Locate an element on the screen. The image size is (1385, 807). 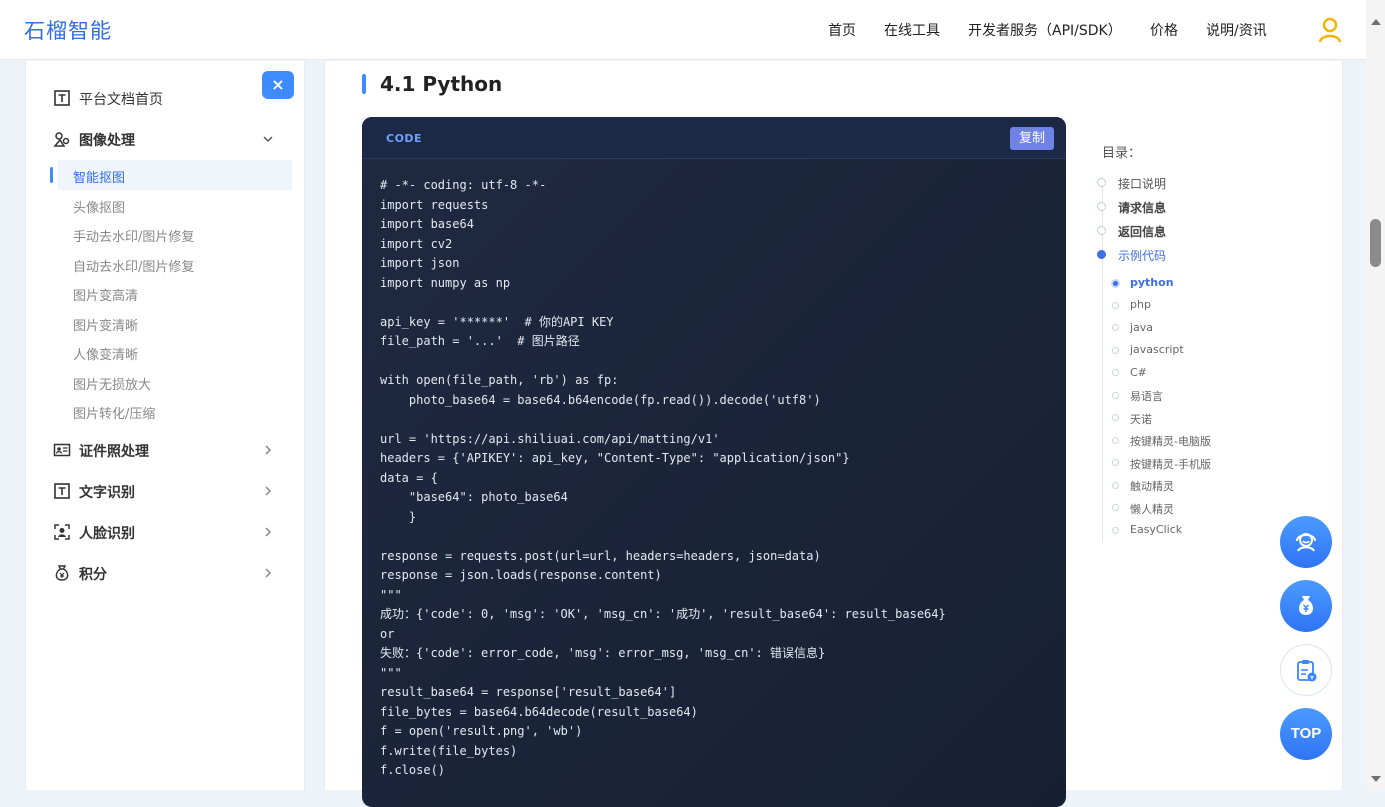
code-language-tag: CODE is located at coordinates (404, 138).